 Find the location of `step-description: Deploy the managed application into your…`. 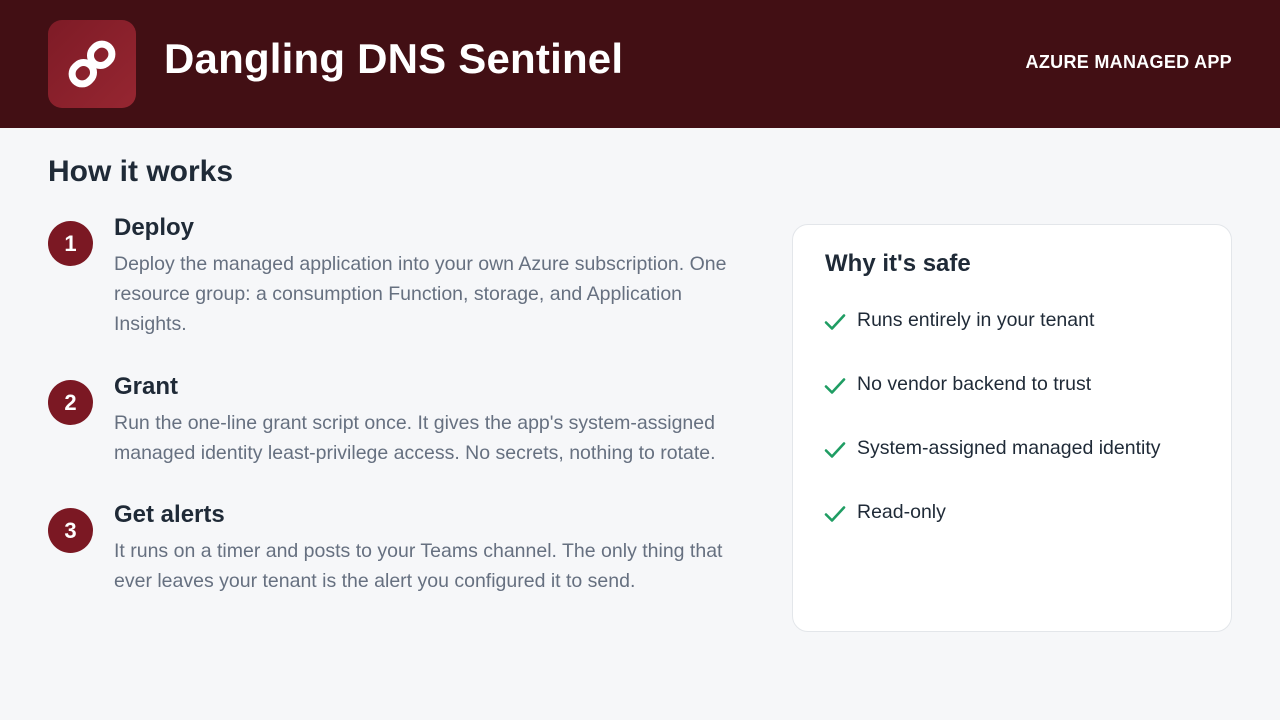

step-description: Deploy the managed application into your… is located at coordinates (420, 294).